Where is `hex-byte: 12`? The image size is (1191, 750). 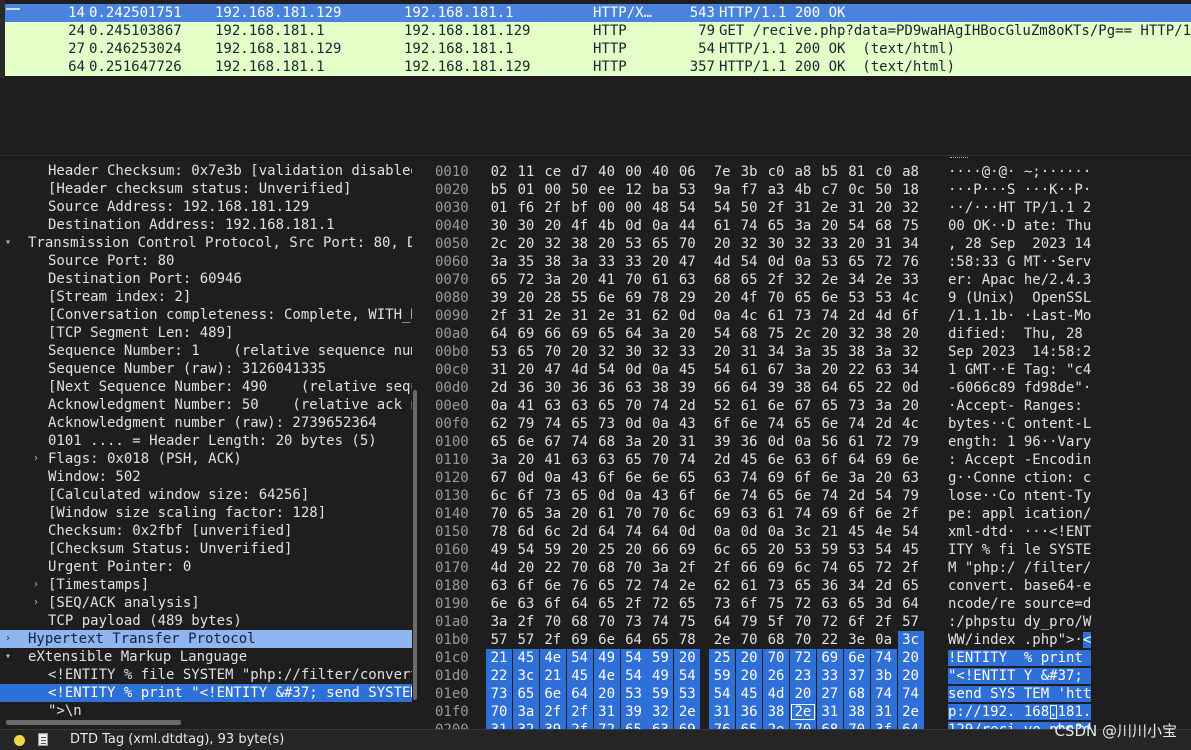 hex-byte: 12 is located at coordinates (634, 190).